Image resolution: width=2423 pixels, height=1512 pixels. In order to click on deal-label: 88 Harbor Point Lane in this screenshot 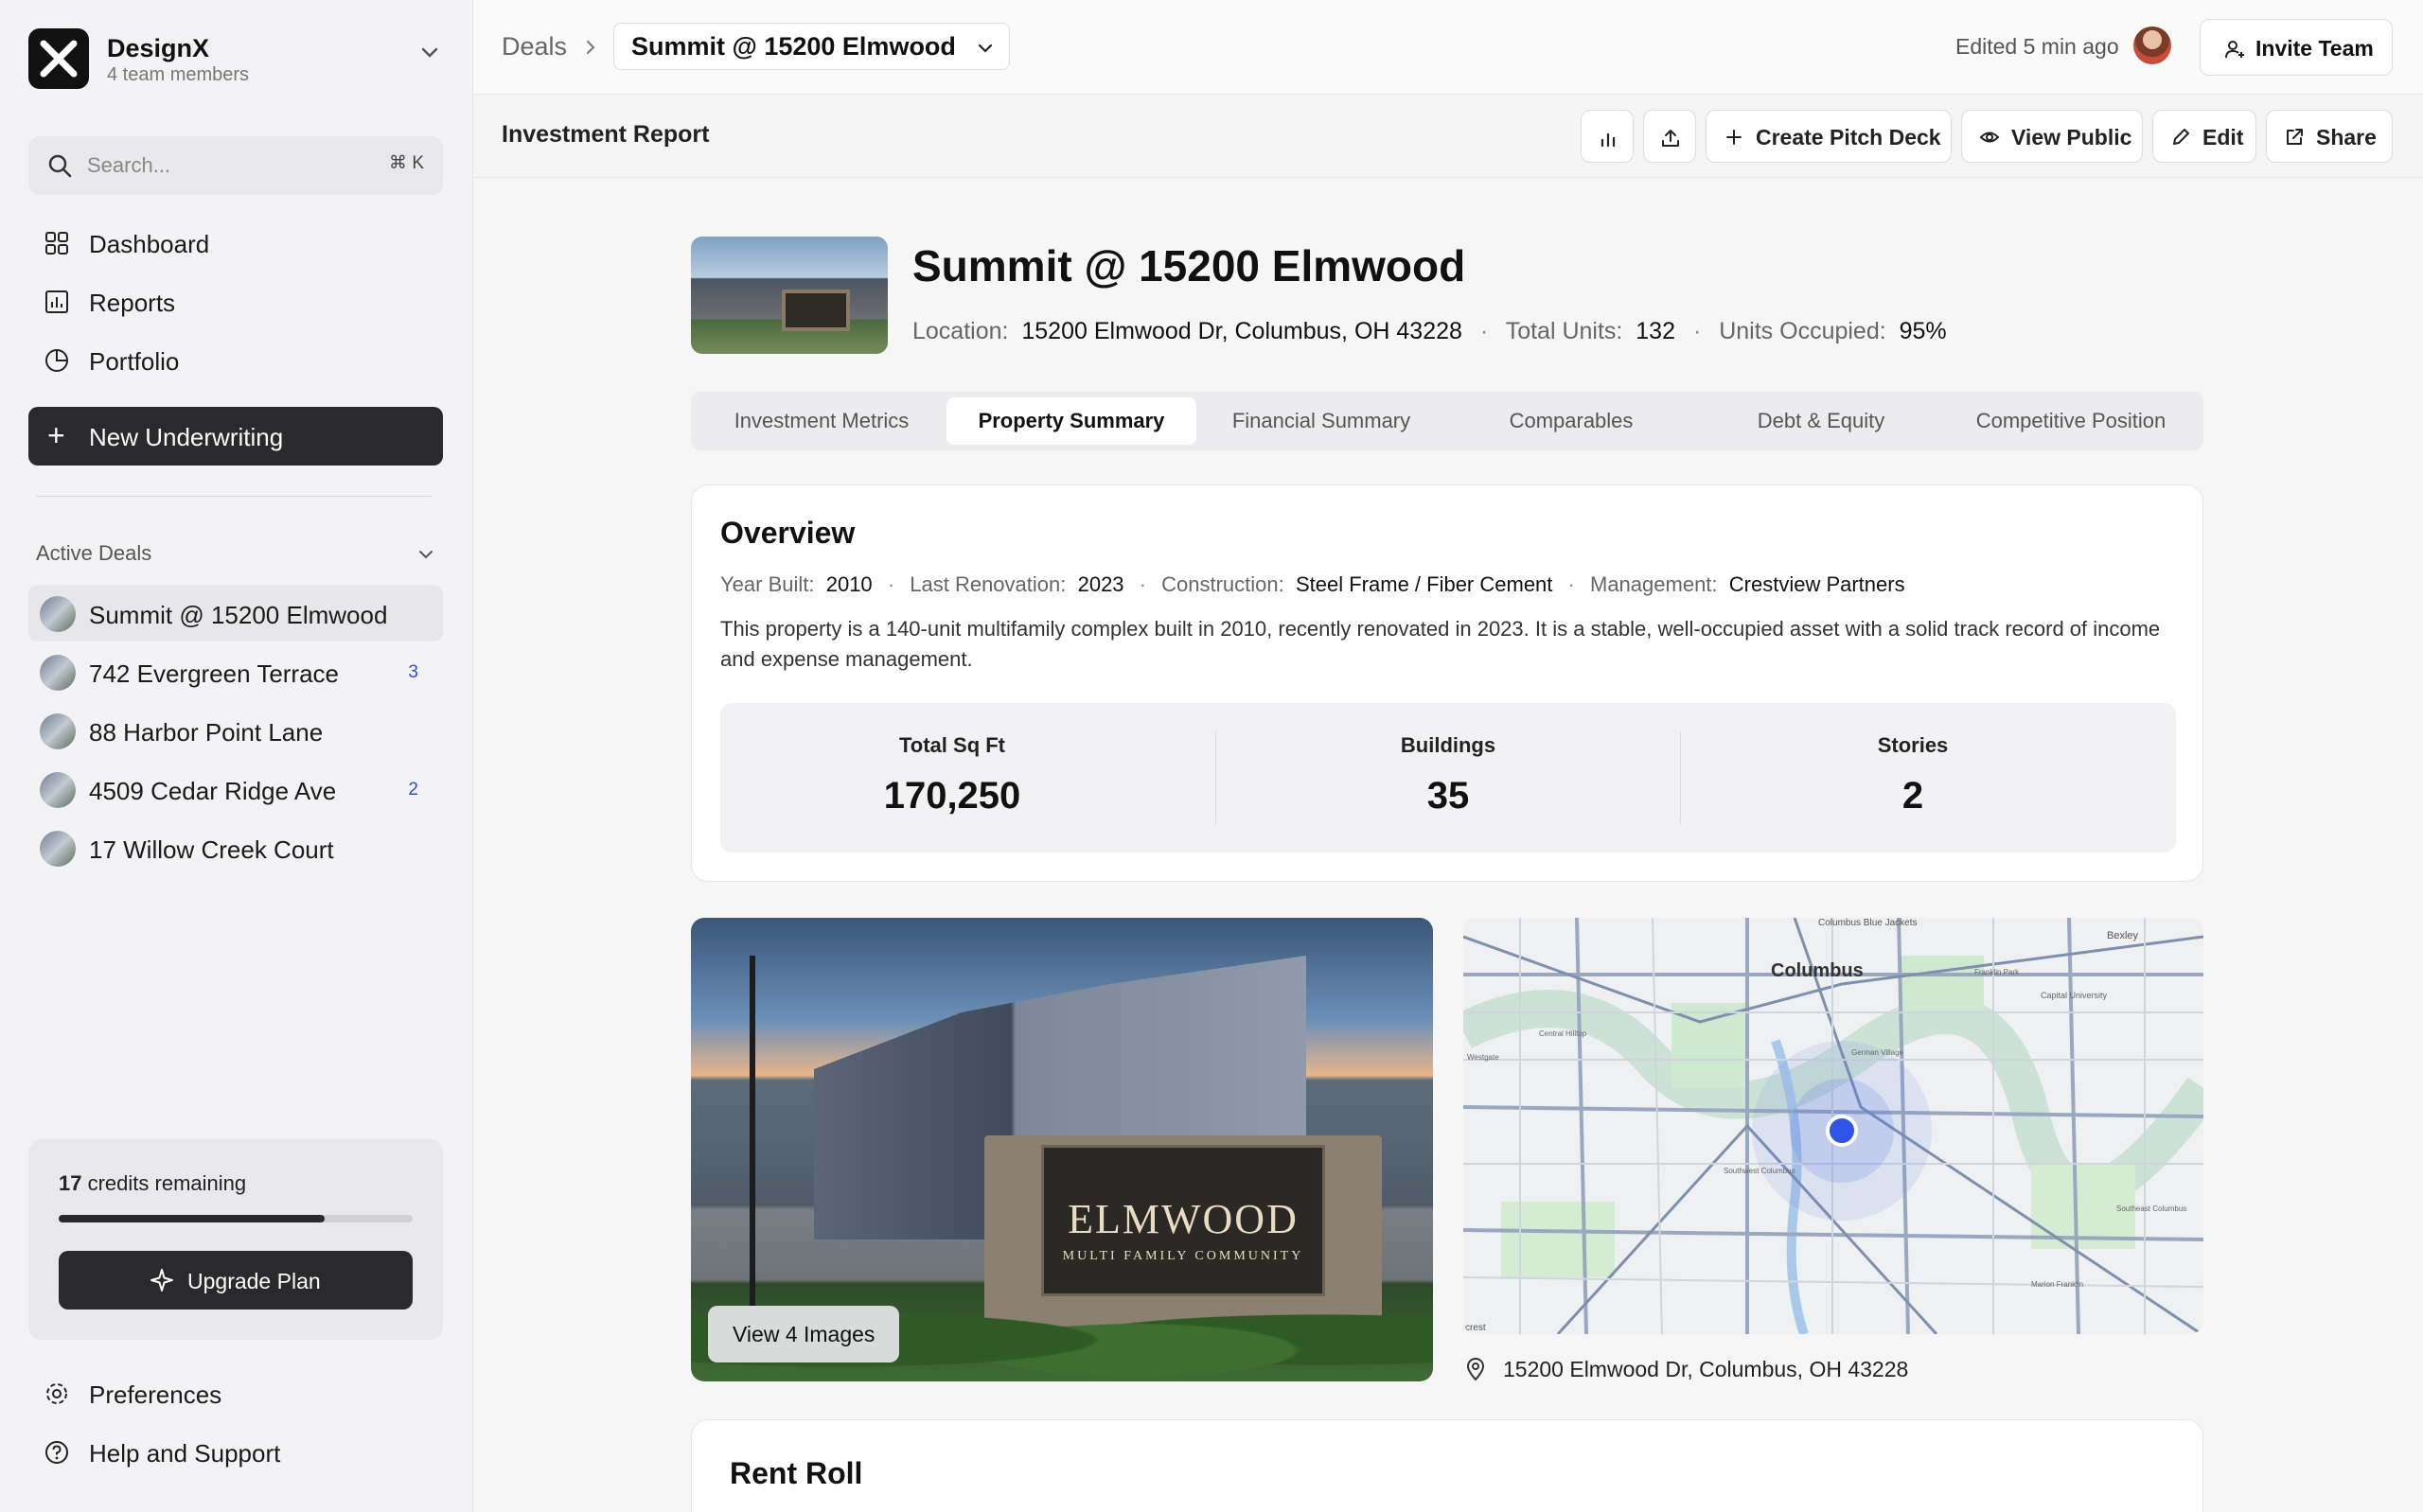, I will do `click(206, 733)`.